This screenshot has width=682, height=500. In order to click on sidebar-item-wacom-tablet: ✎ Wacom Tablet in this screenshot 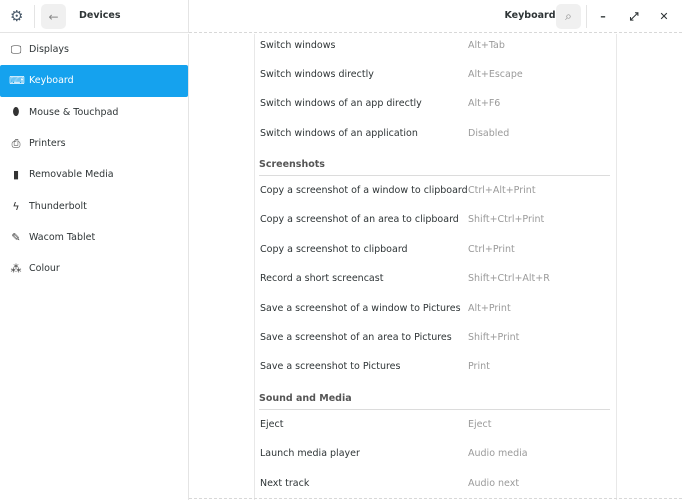, I will do `click(94, 237)`.